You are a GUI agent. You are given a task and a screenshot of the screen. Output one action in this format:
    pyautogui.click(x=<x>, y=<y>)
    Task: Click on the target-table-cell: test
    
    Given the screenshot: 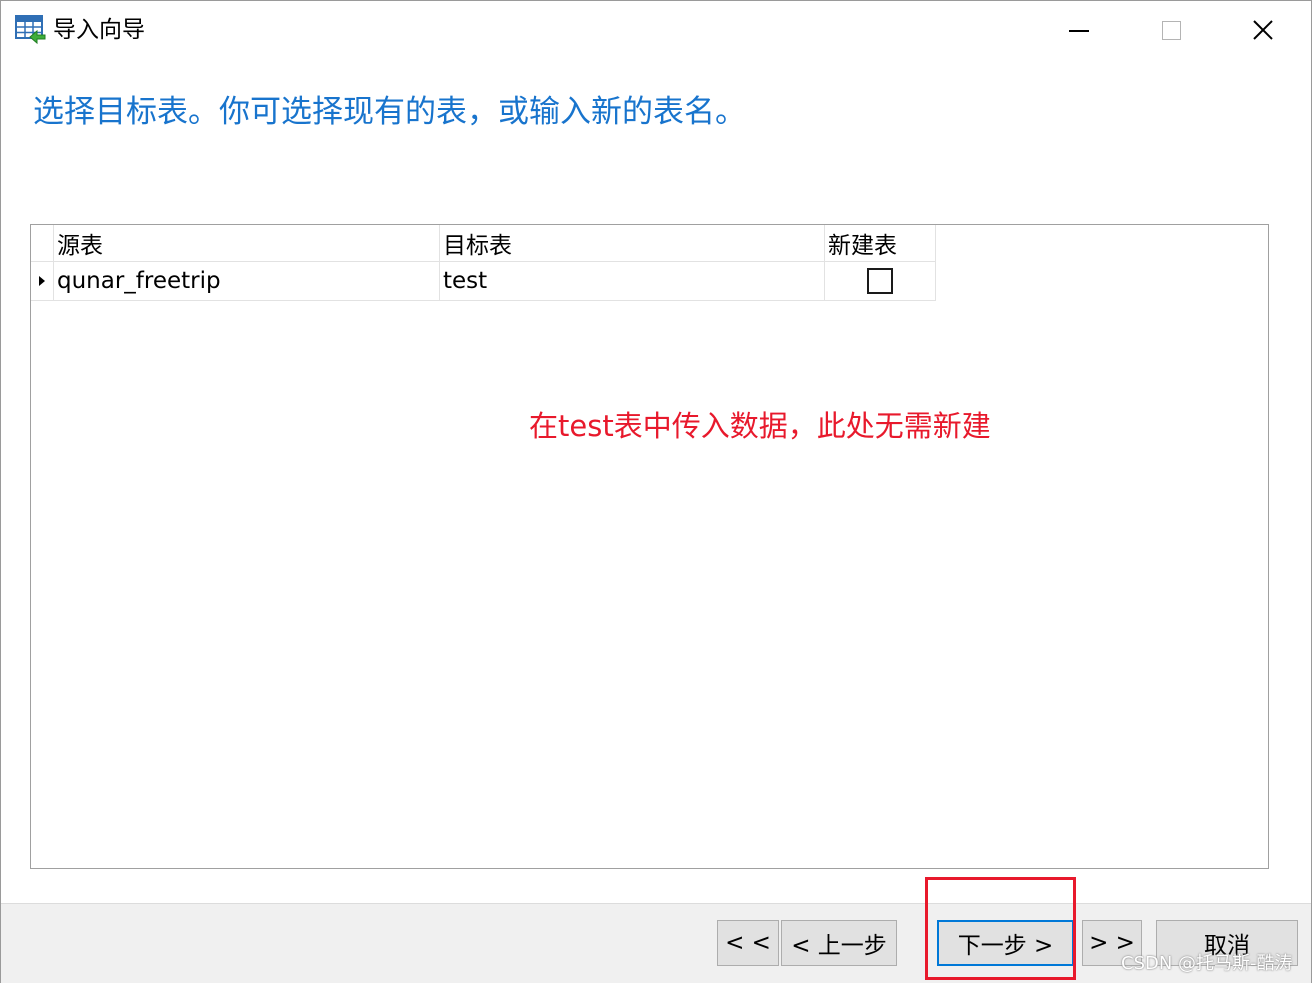 What is the action you would take?
    pyautogui.click(x=632, y=281)
    